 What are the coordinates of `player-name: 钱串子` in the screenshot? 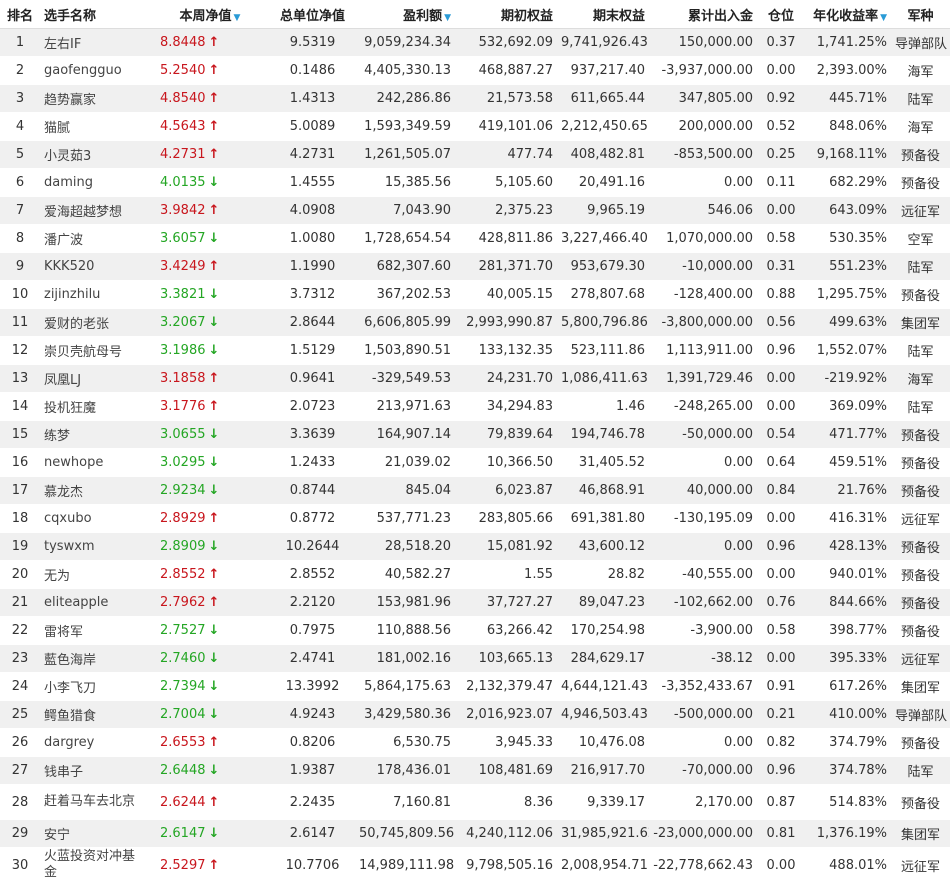 It's located at (95, 770).